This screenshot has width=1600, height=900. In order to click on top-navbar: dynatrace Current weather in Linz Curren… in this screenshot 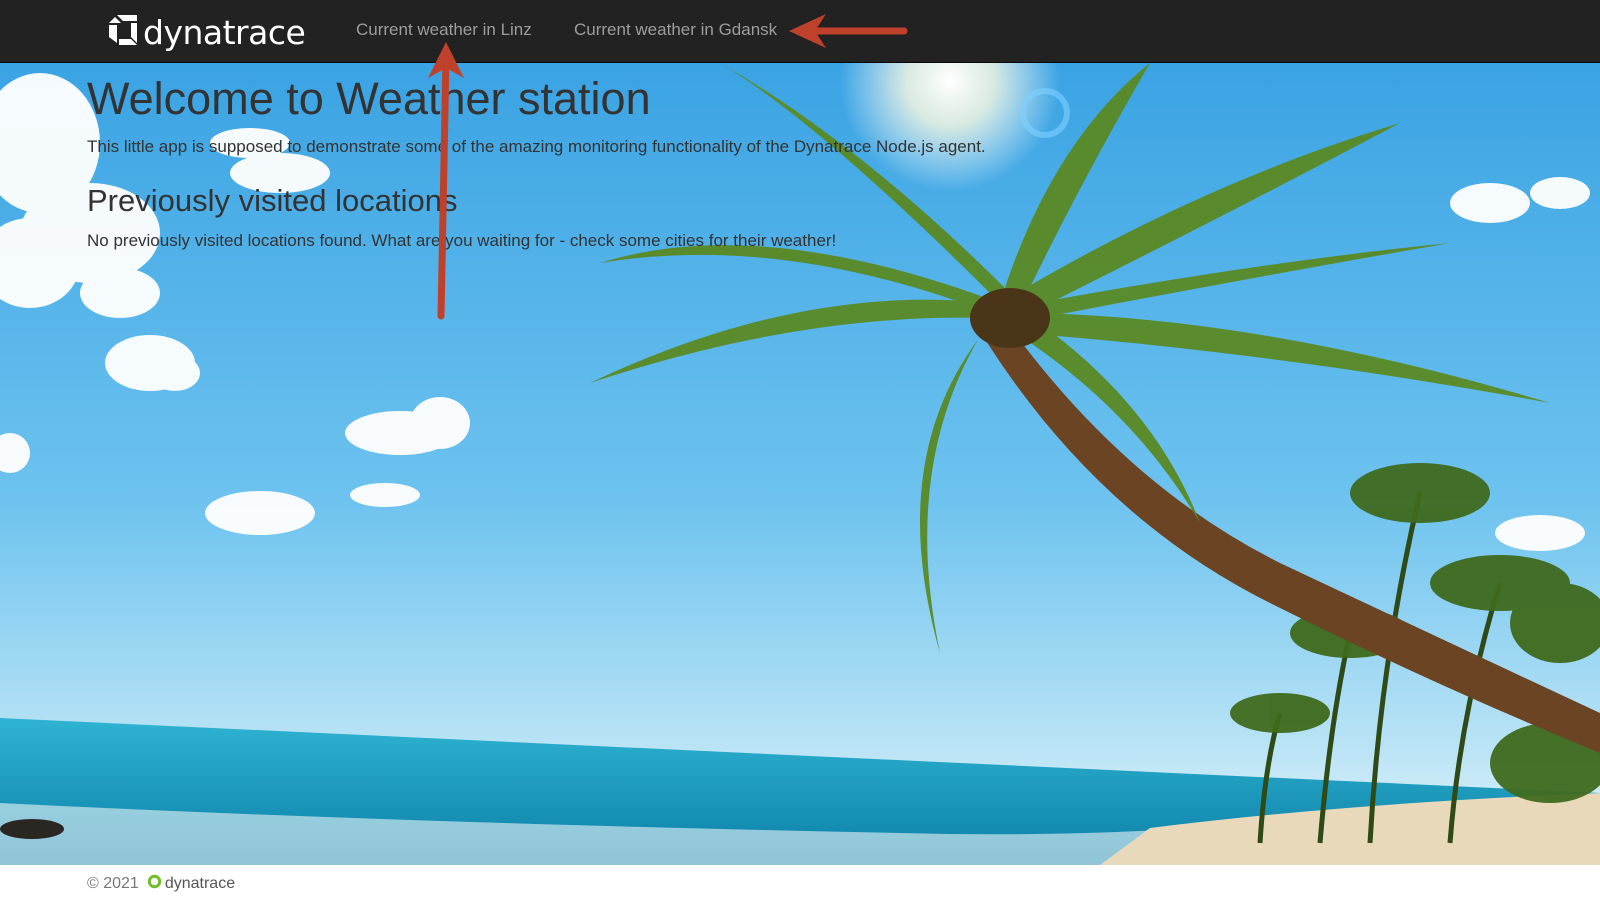, I will do `click(800, 31)`.